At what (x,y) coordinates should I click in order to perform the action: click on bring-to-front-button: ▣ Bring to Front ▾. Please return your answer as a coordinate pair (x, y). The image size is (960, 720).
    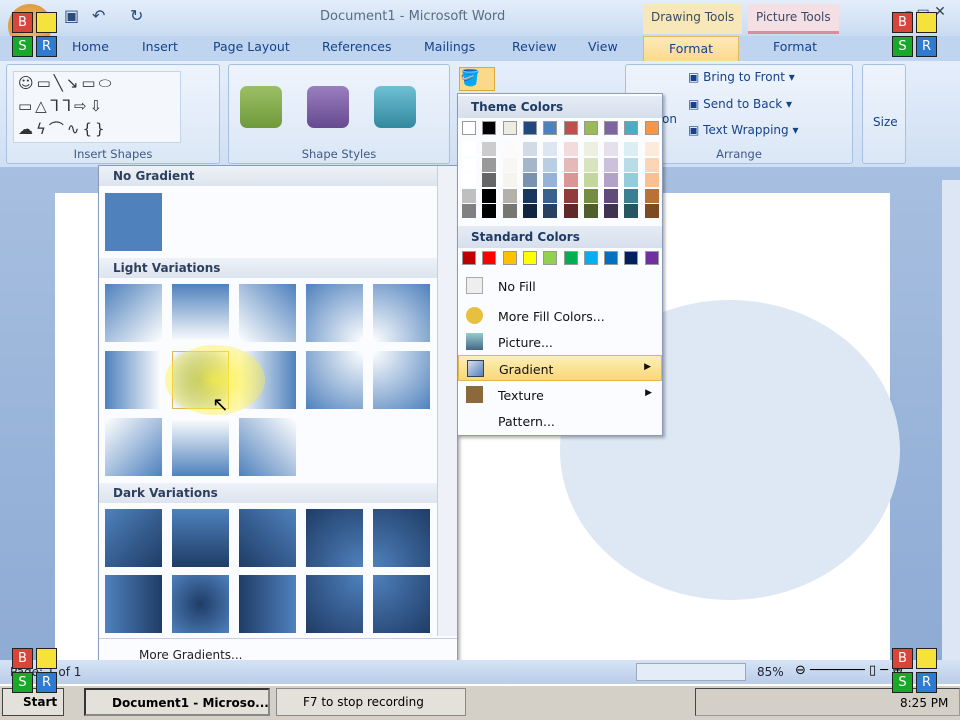
    Looking at the image, I should click on (741, 77).